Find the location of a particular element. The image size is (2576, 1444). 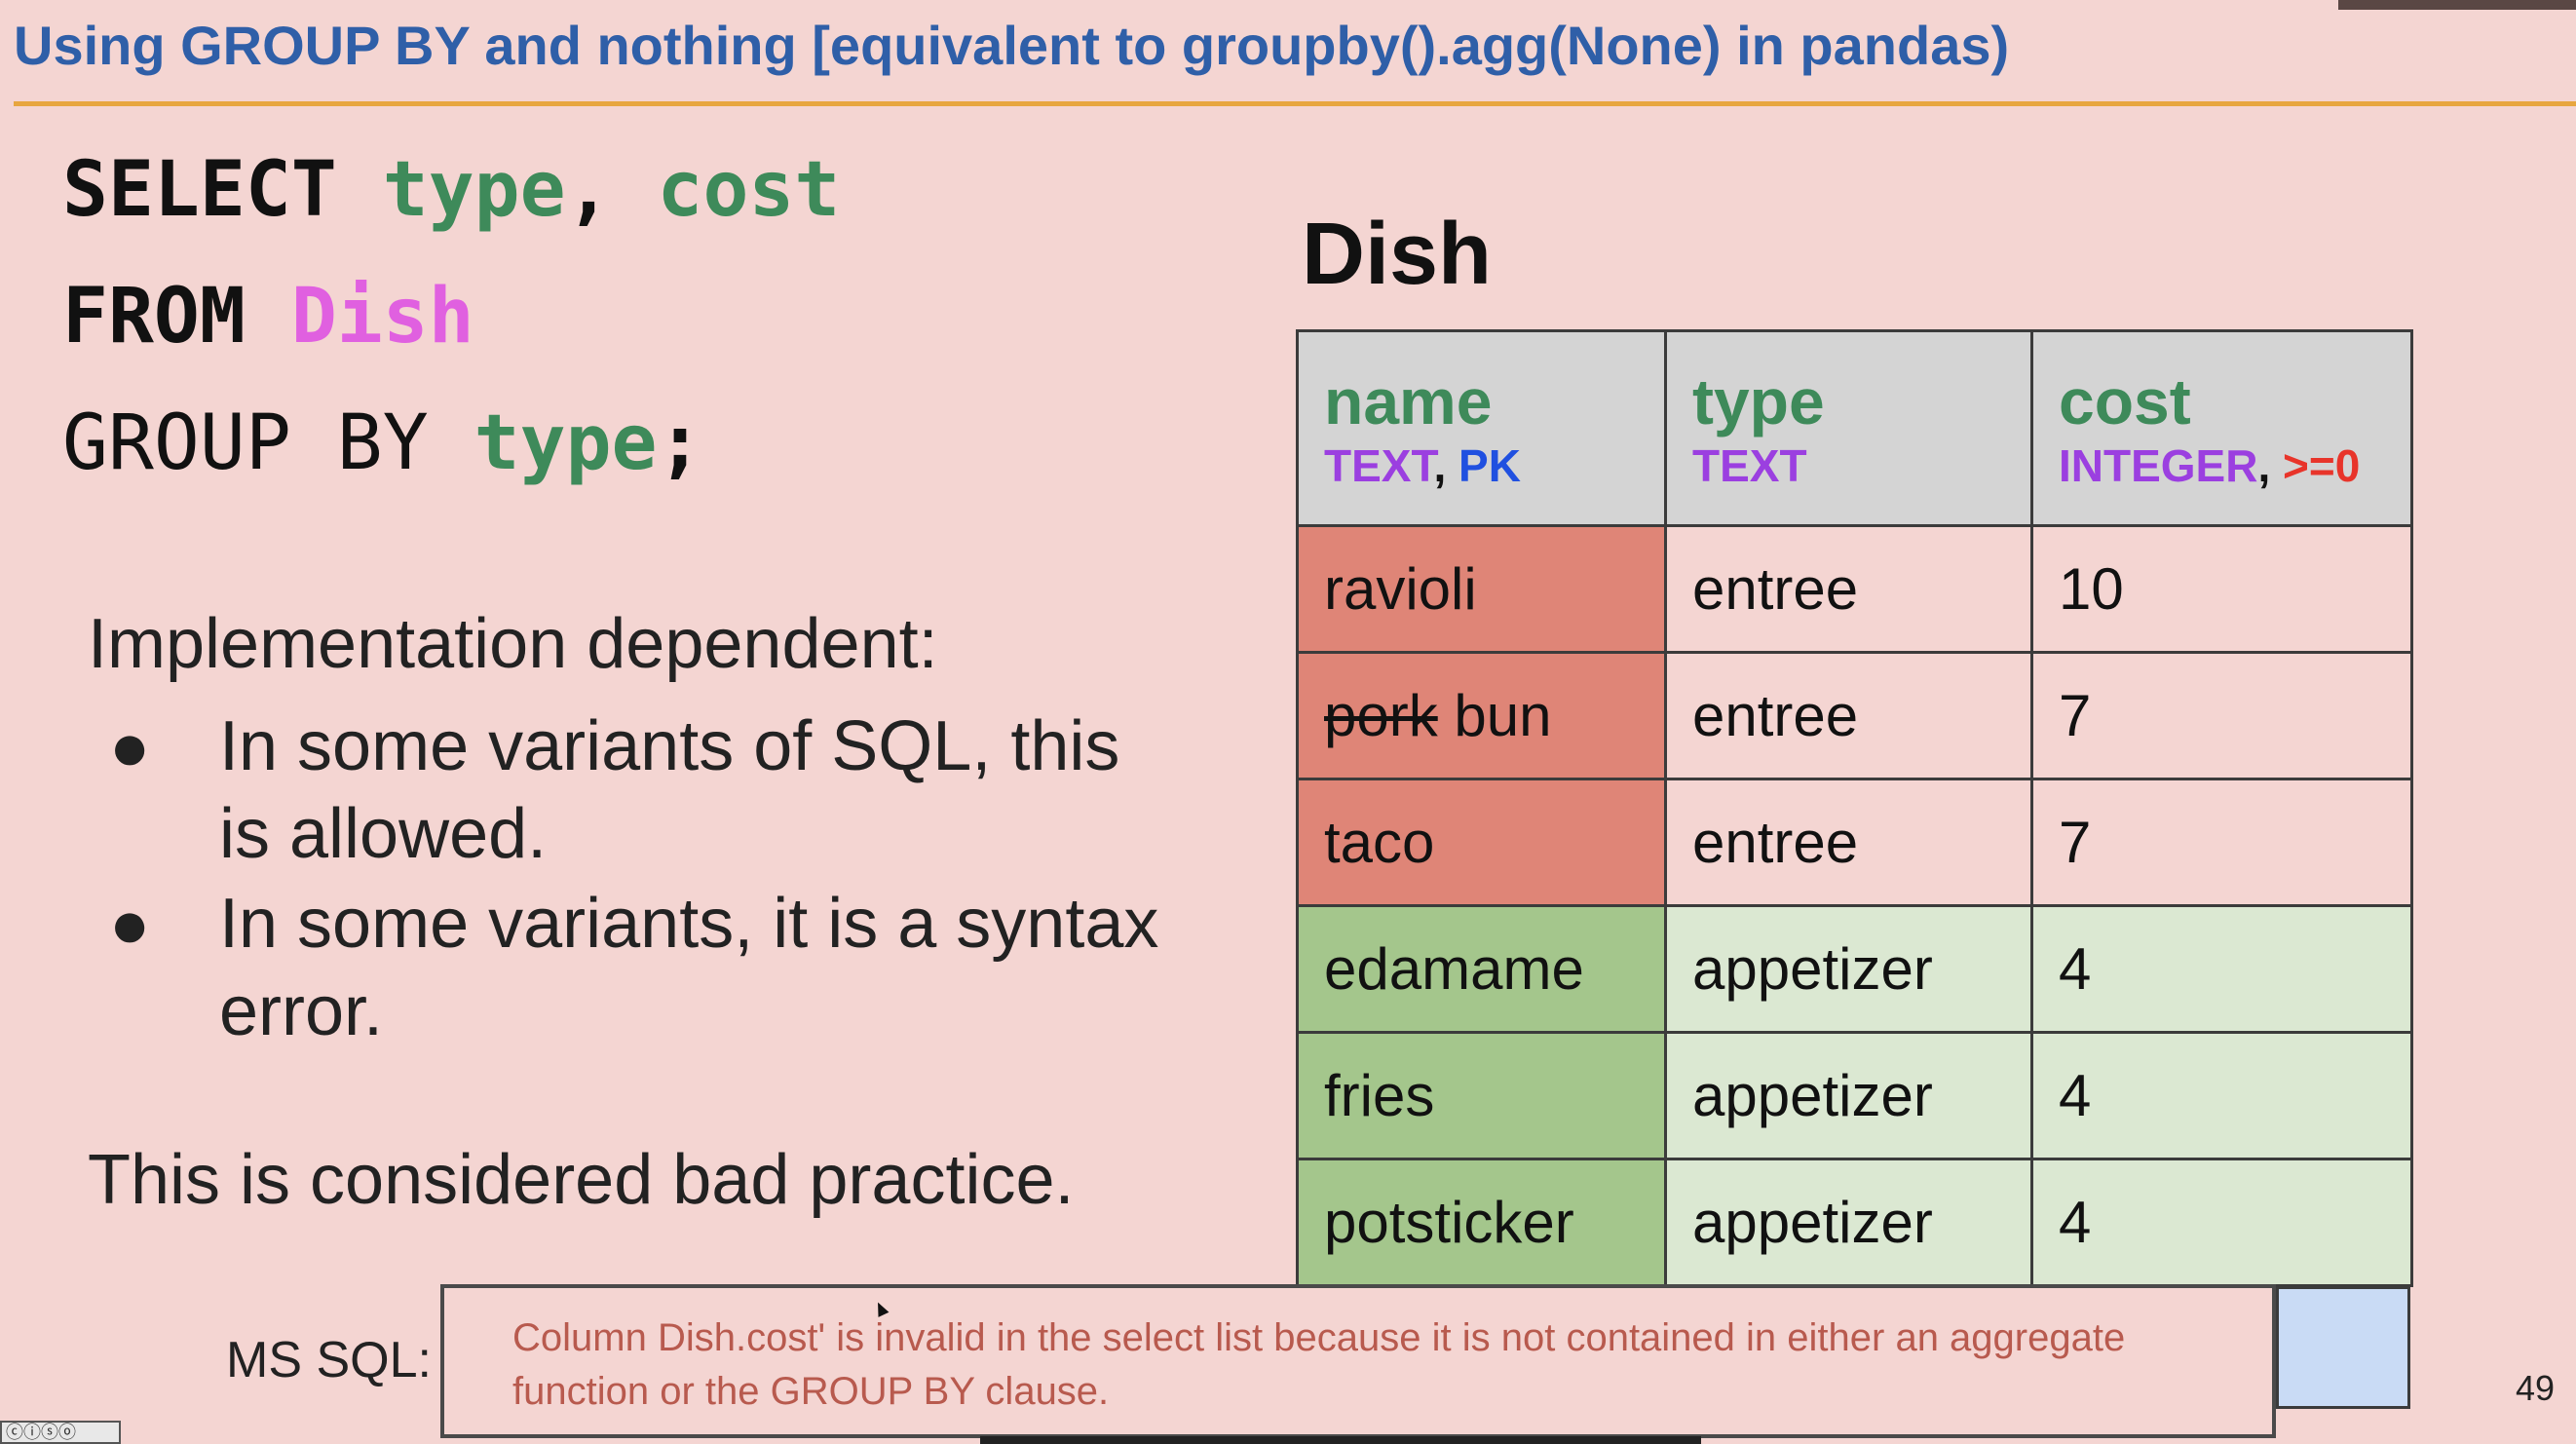

header-name: name TEXT, PK is located at coordinates (1481, 428).